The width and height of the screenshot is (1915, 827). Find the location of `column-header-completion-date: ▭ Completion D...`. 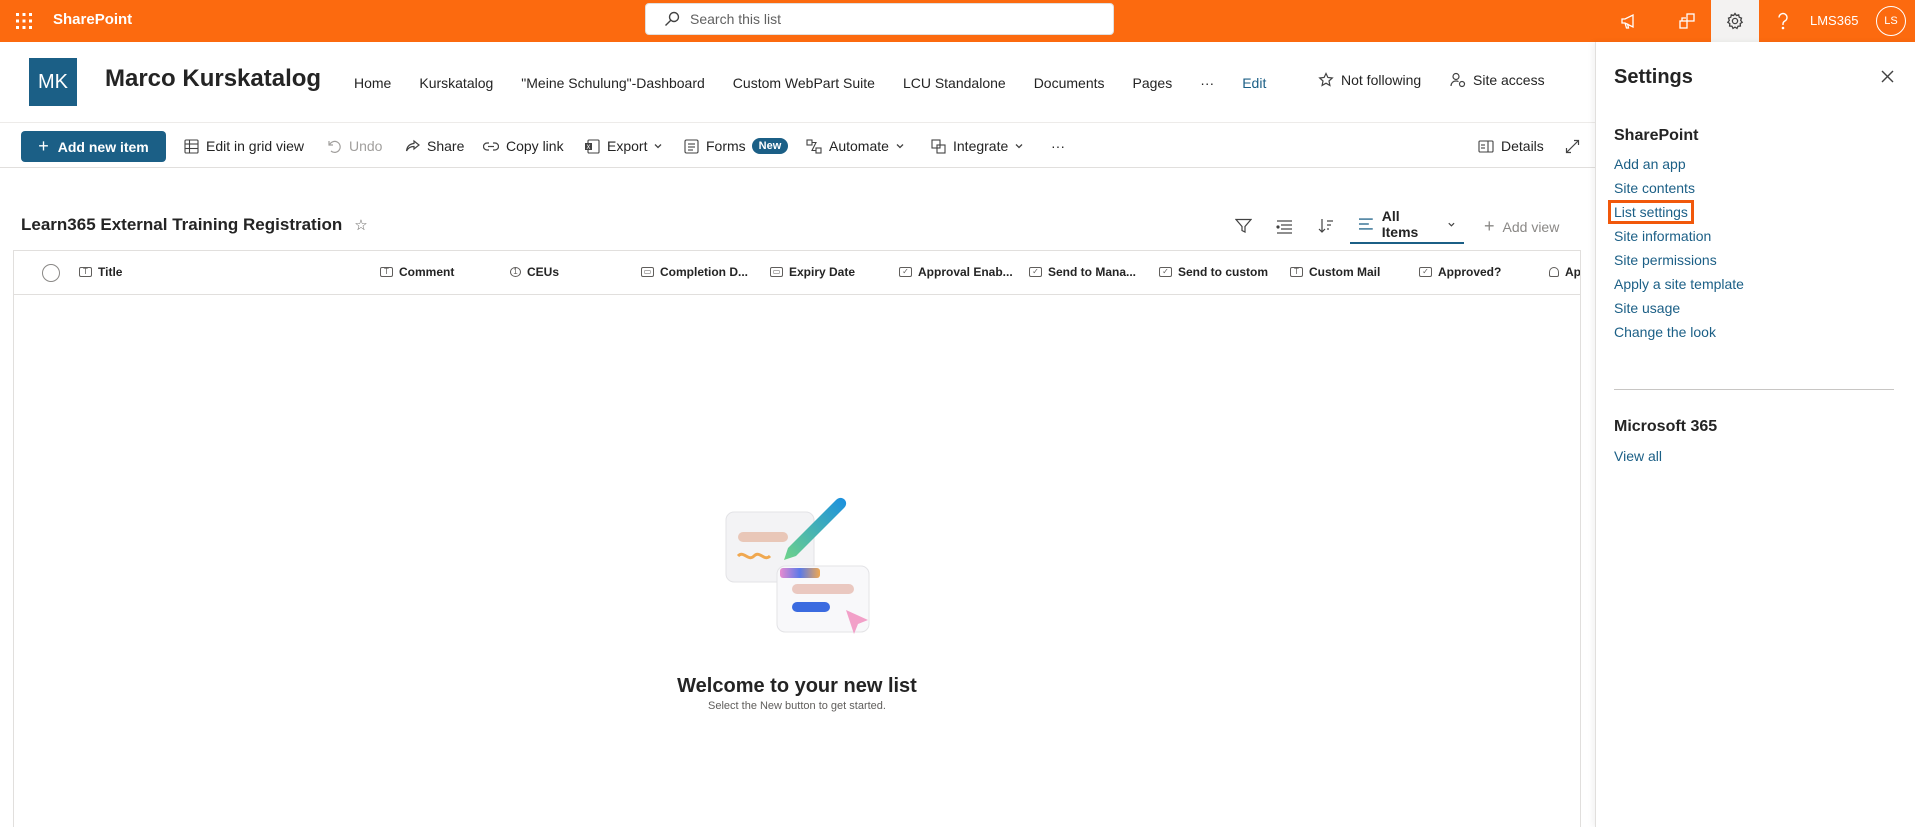

column-header-completion-date: ▭ Completion D... is located at coordinates (694, 272).